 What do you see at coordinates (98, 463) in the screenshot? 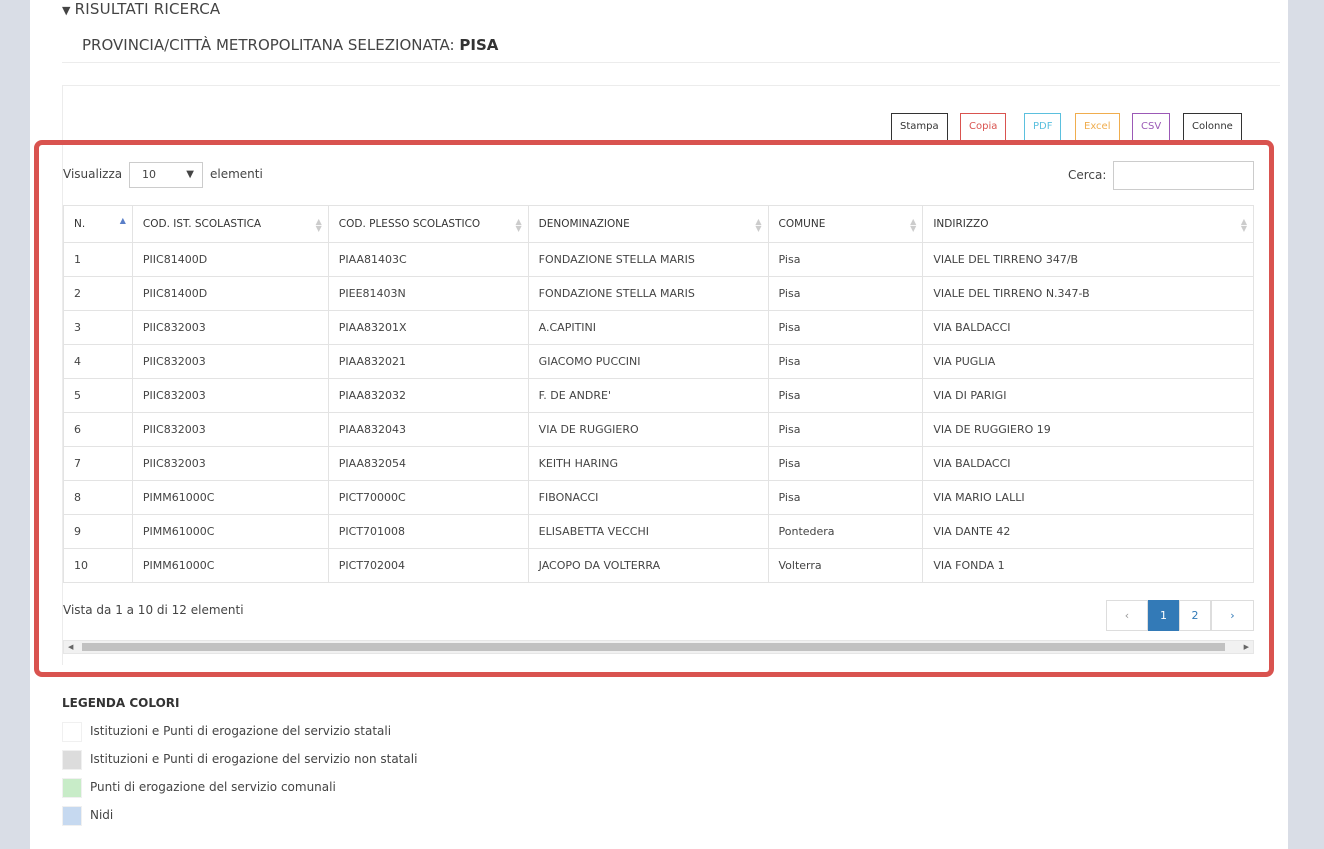
I see `table-cell: 7` at bounding box center [98, 463].